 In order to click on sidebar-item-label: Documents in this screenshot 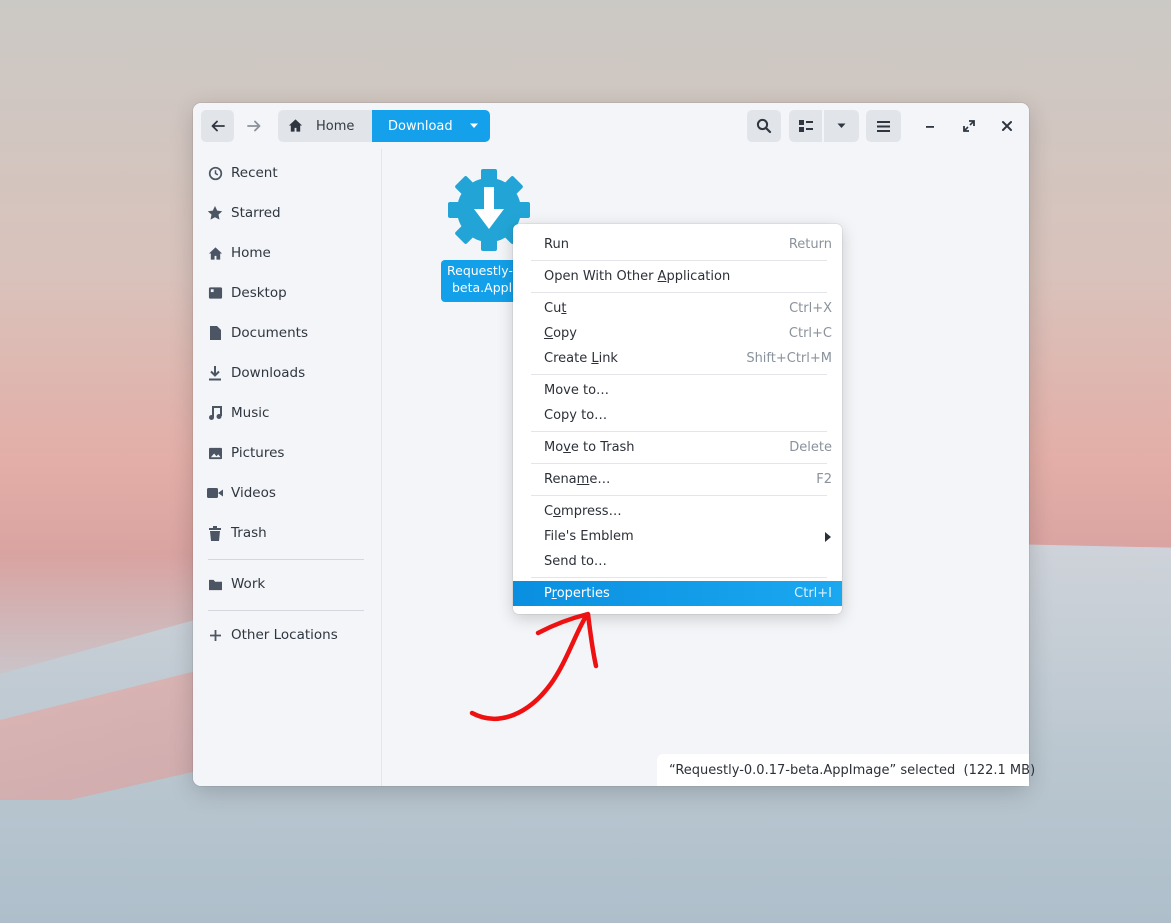, I will do `click(269, 333)`.